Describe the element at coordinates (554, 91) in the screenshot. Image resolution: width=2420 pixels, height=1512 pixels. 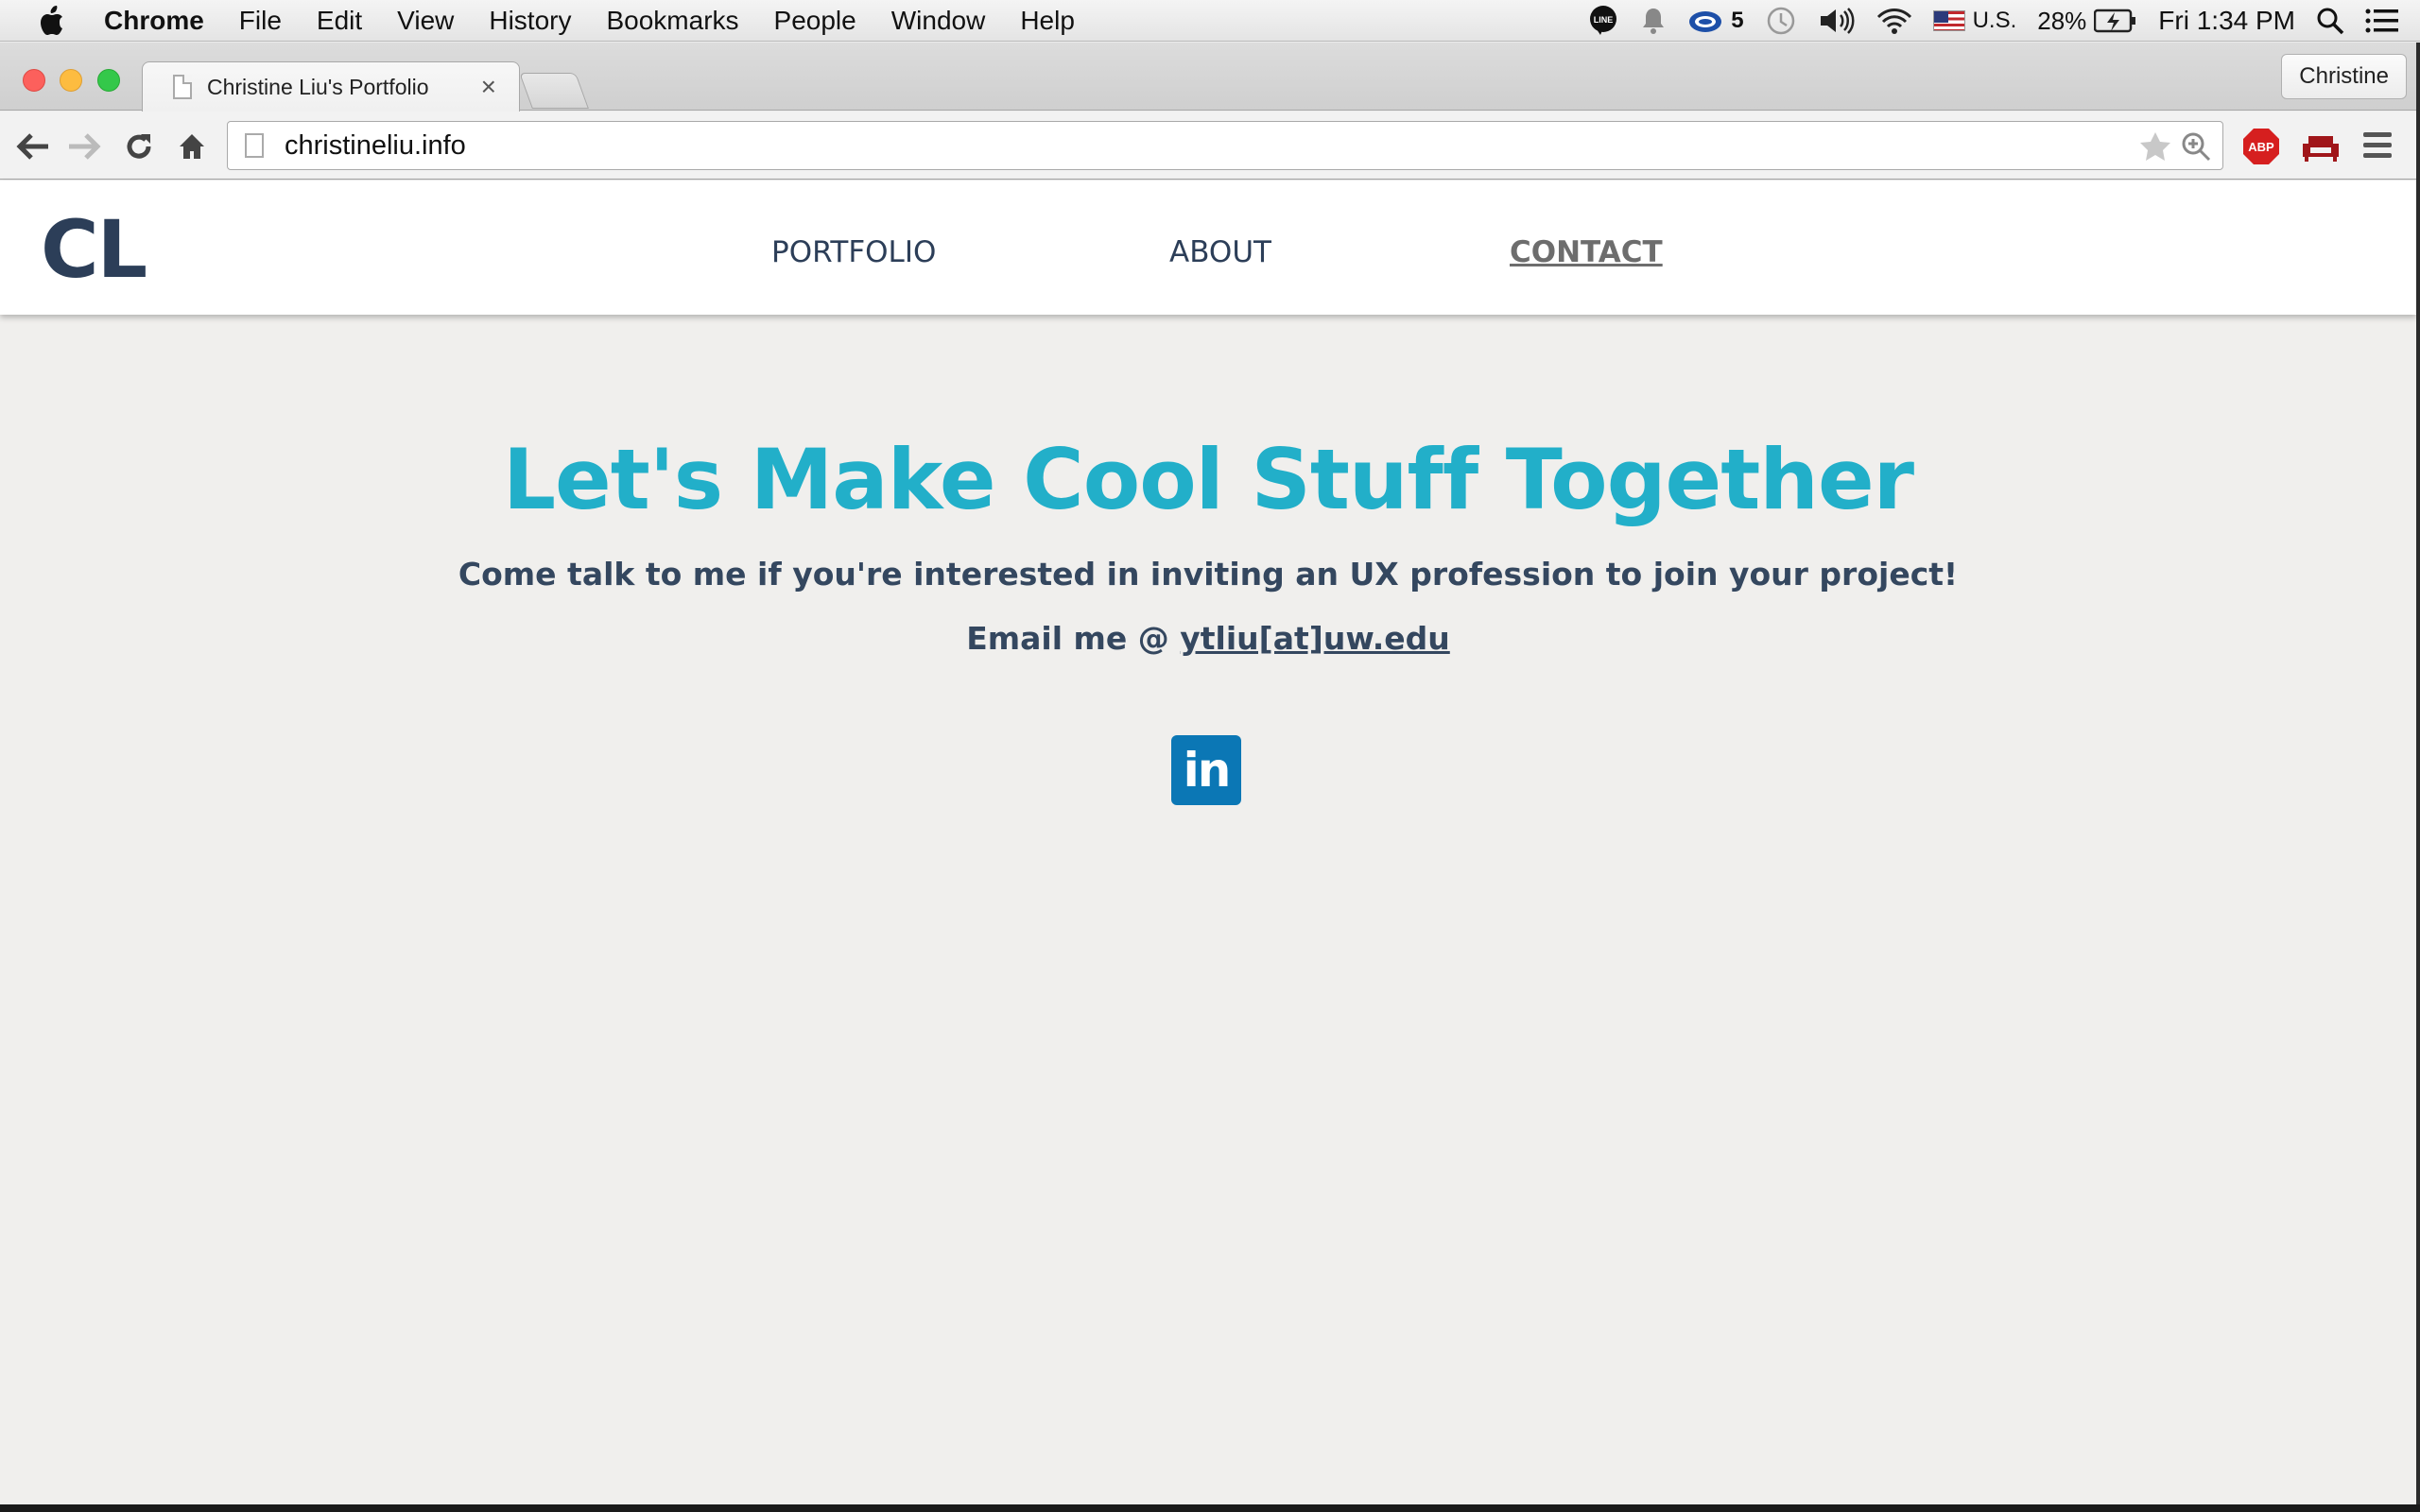
I see `new-tab-button` at that location.